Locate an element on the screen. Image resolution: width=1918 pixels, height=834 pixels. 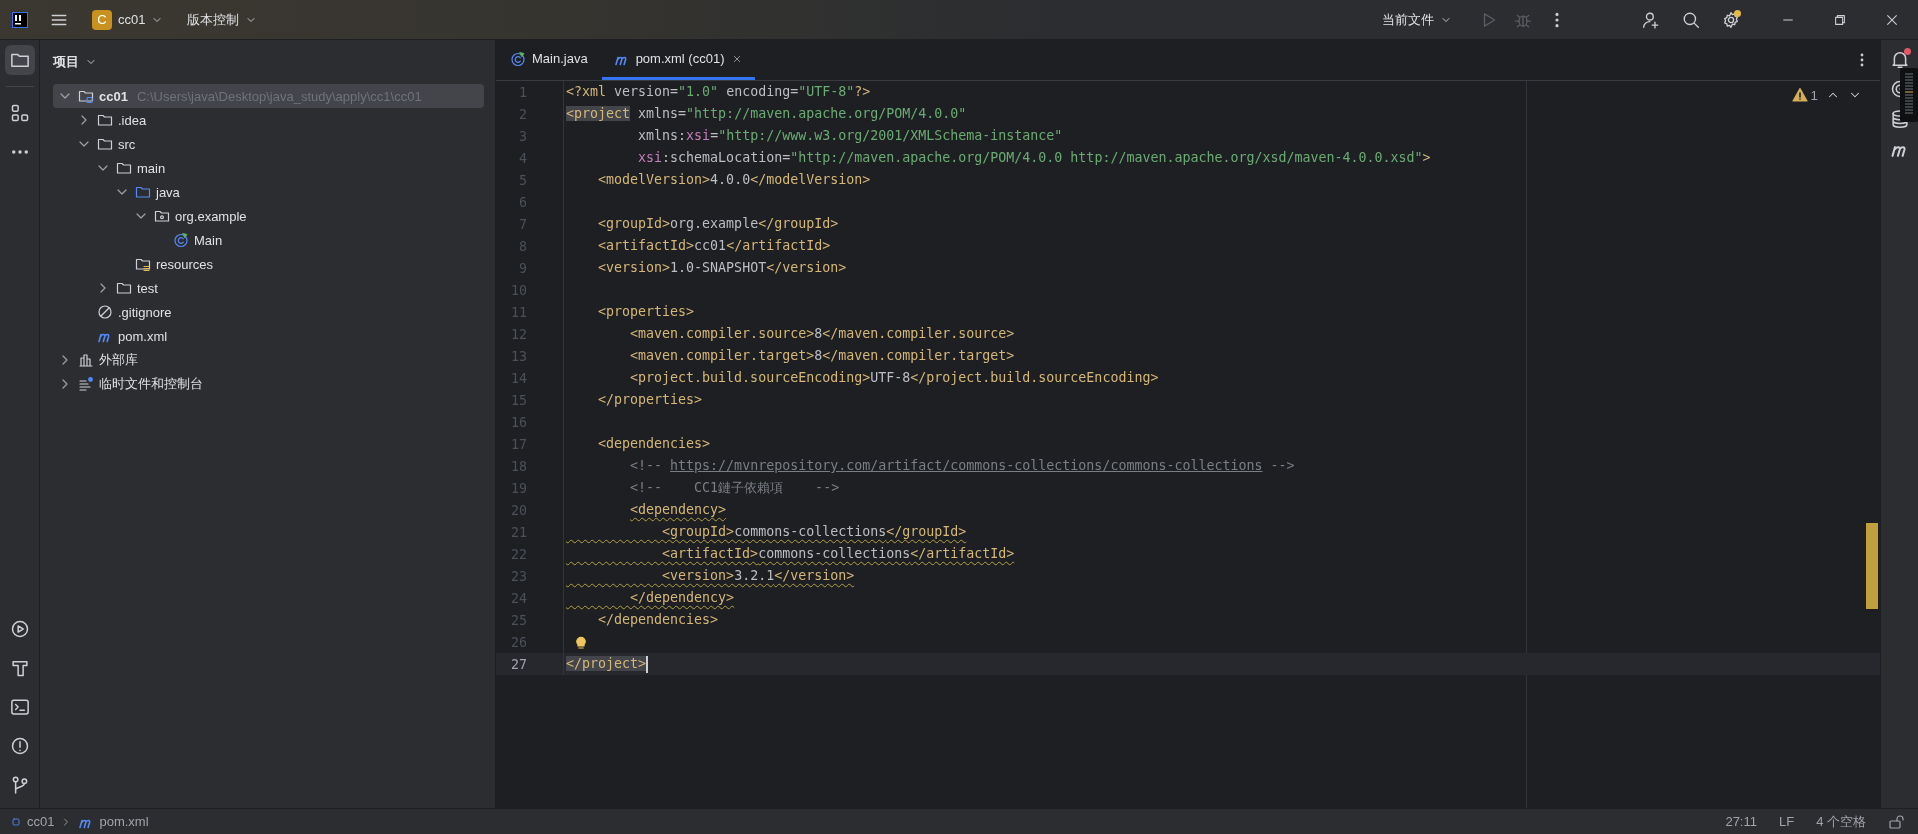
code-line: <groupId>org.example</groupId> is located at coordinates (701, 224).